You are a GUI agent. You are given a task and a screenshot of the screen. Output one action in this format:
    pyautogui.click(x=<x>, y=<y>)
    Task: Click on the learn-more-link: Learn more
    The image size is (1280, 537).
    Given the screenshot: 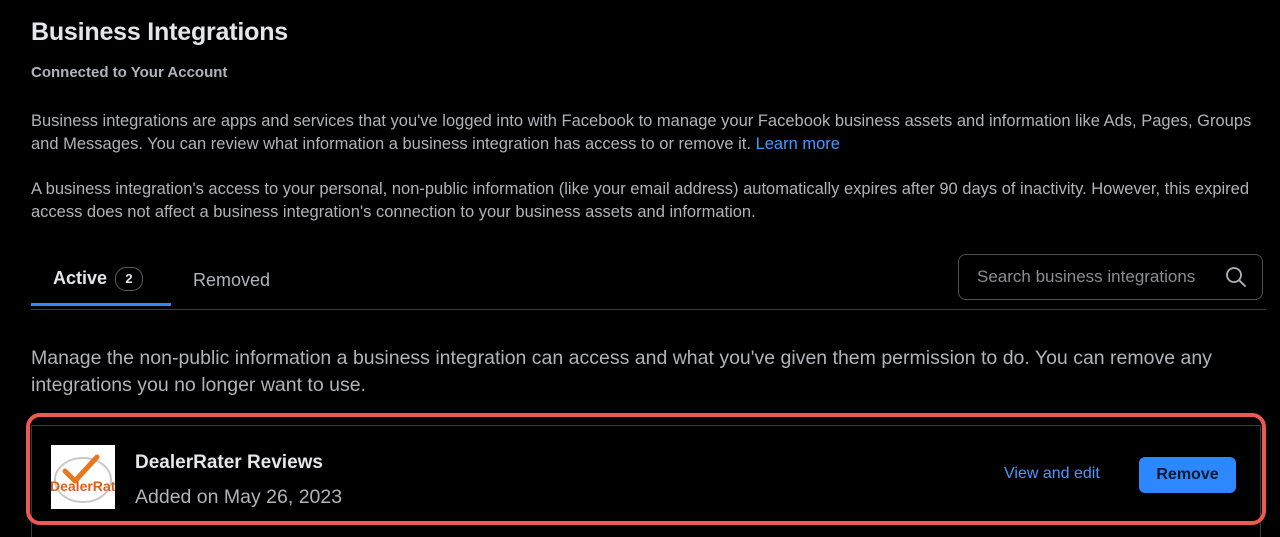 What is the action you would take?
    pyautogui.click(x=798, y=144)
    